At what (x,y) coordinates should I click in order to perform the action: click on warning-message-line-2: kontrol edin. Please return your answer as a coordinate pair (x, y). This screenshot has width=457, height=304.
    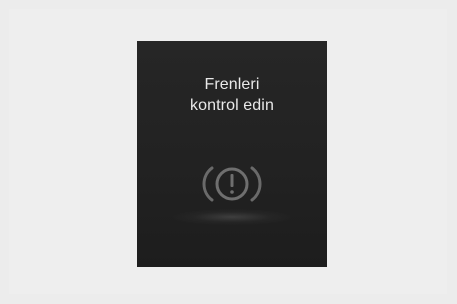
    Looking at the image, I should click on (232, 105).